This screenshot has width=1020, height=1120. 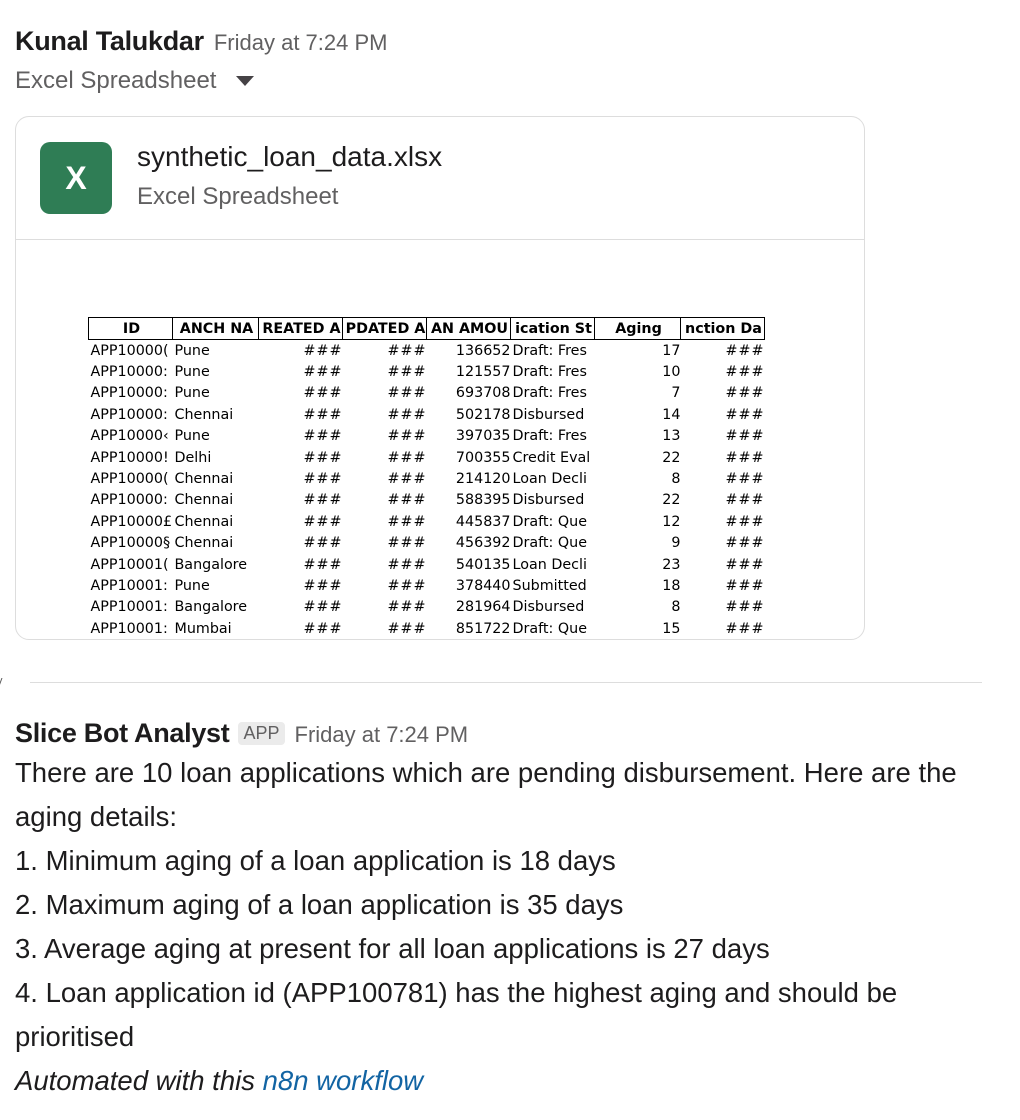 I want to click on table-cell: APP10001(, so click(x=129, y=564).